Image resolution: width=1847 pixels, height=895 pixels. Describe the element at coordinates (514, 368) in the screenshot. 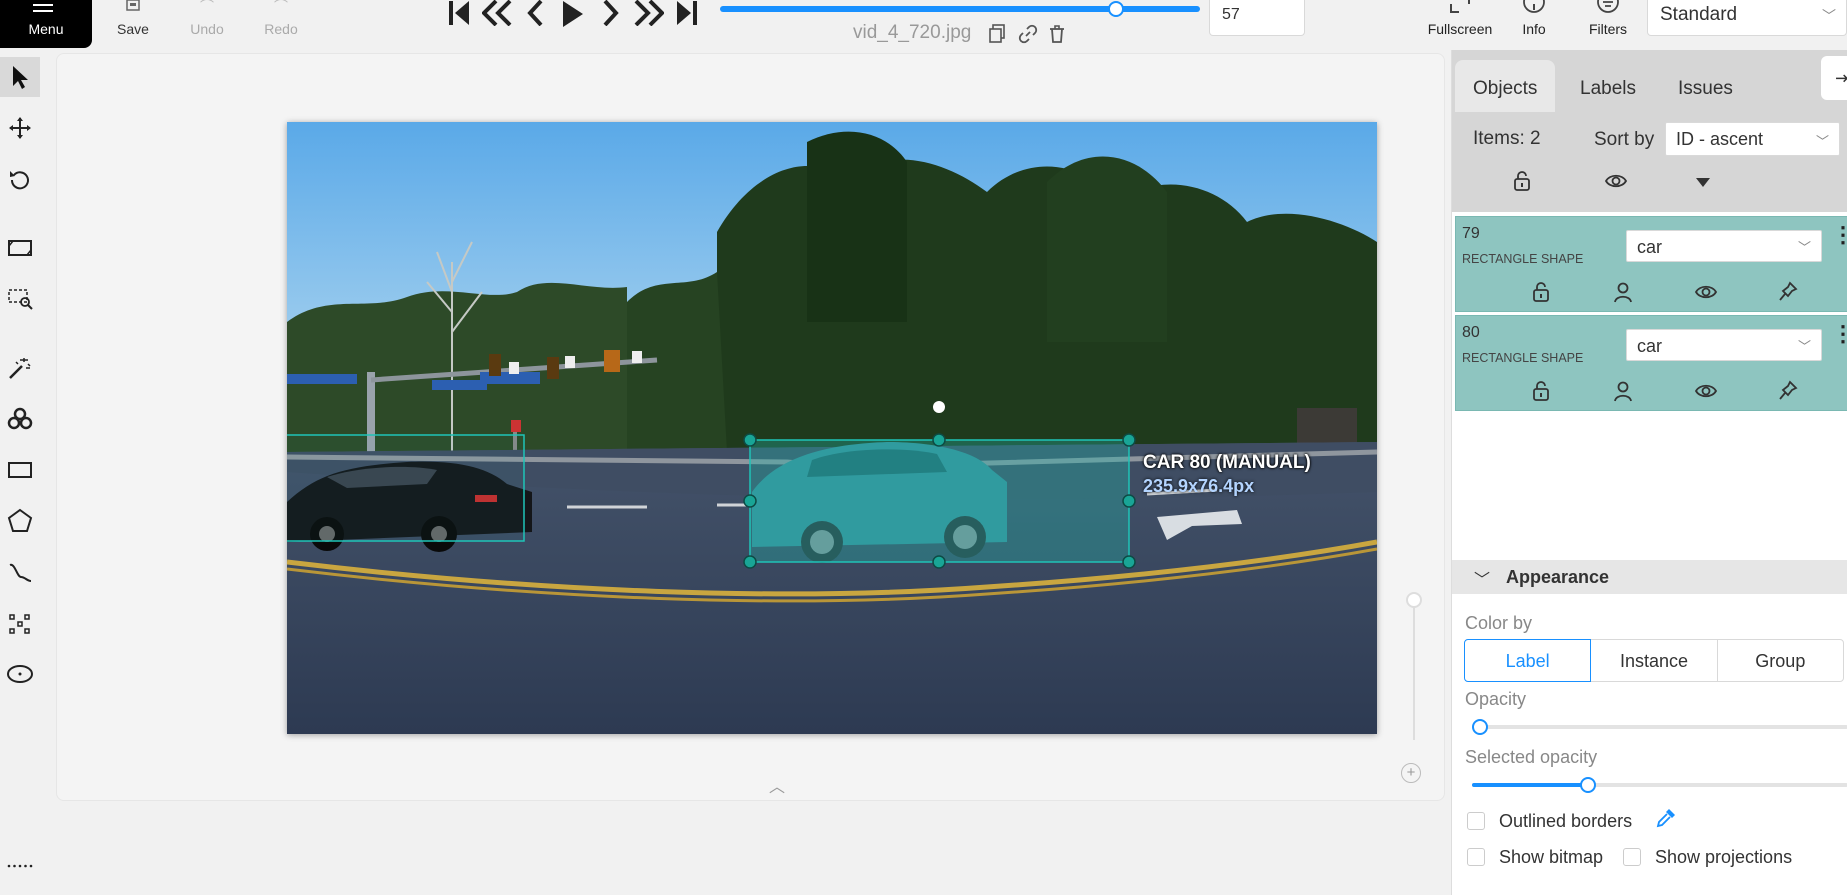

I see `road-sign` at that location.